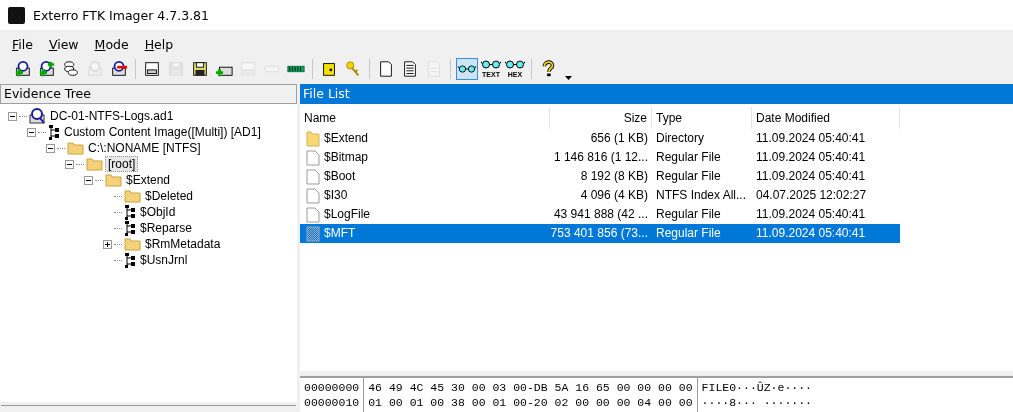 This screenshot has height=412, width=1013. What do you see at coordinates (169, 196) in the screenshot?
I see `tree-item: $Deleted` at bounding box center [169, 196].